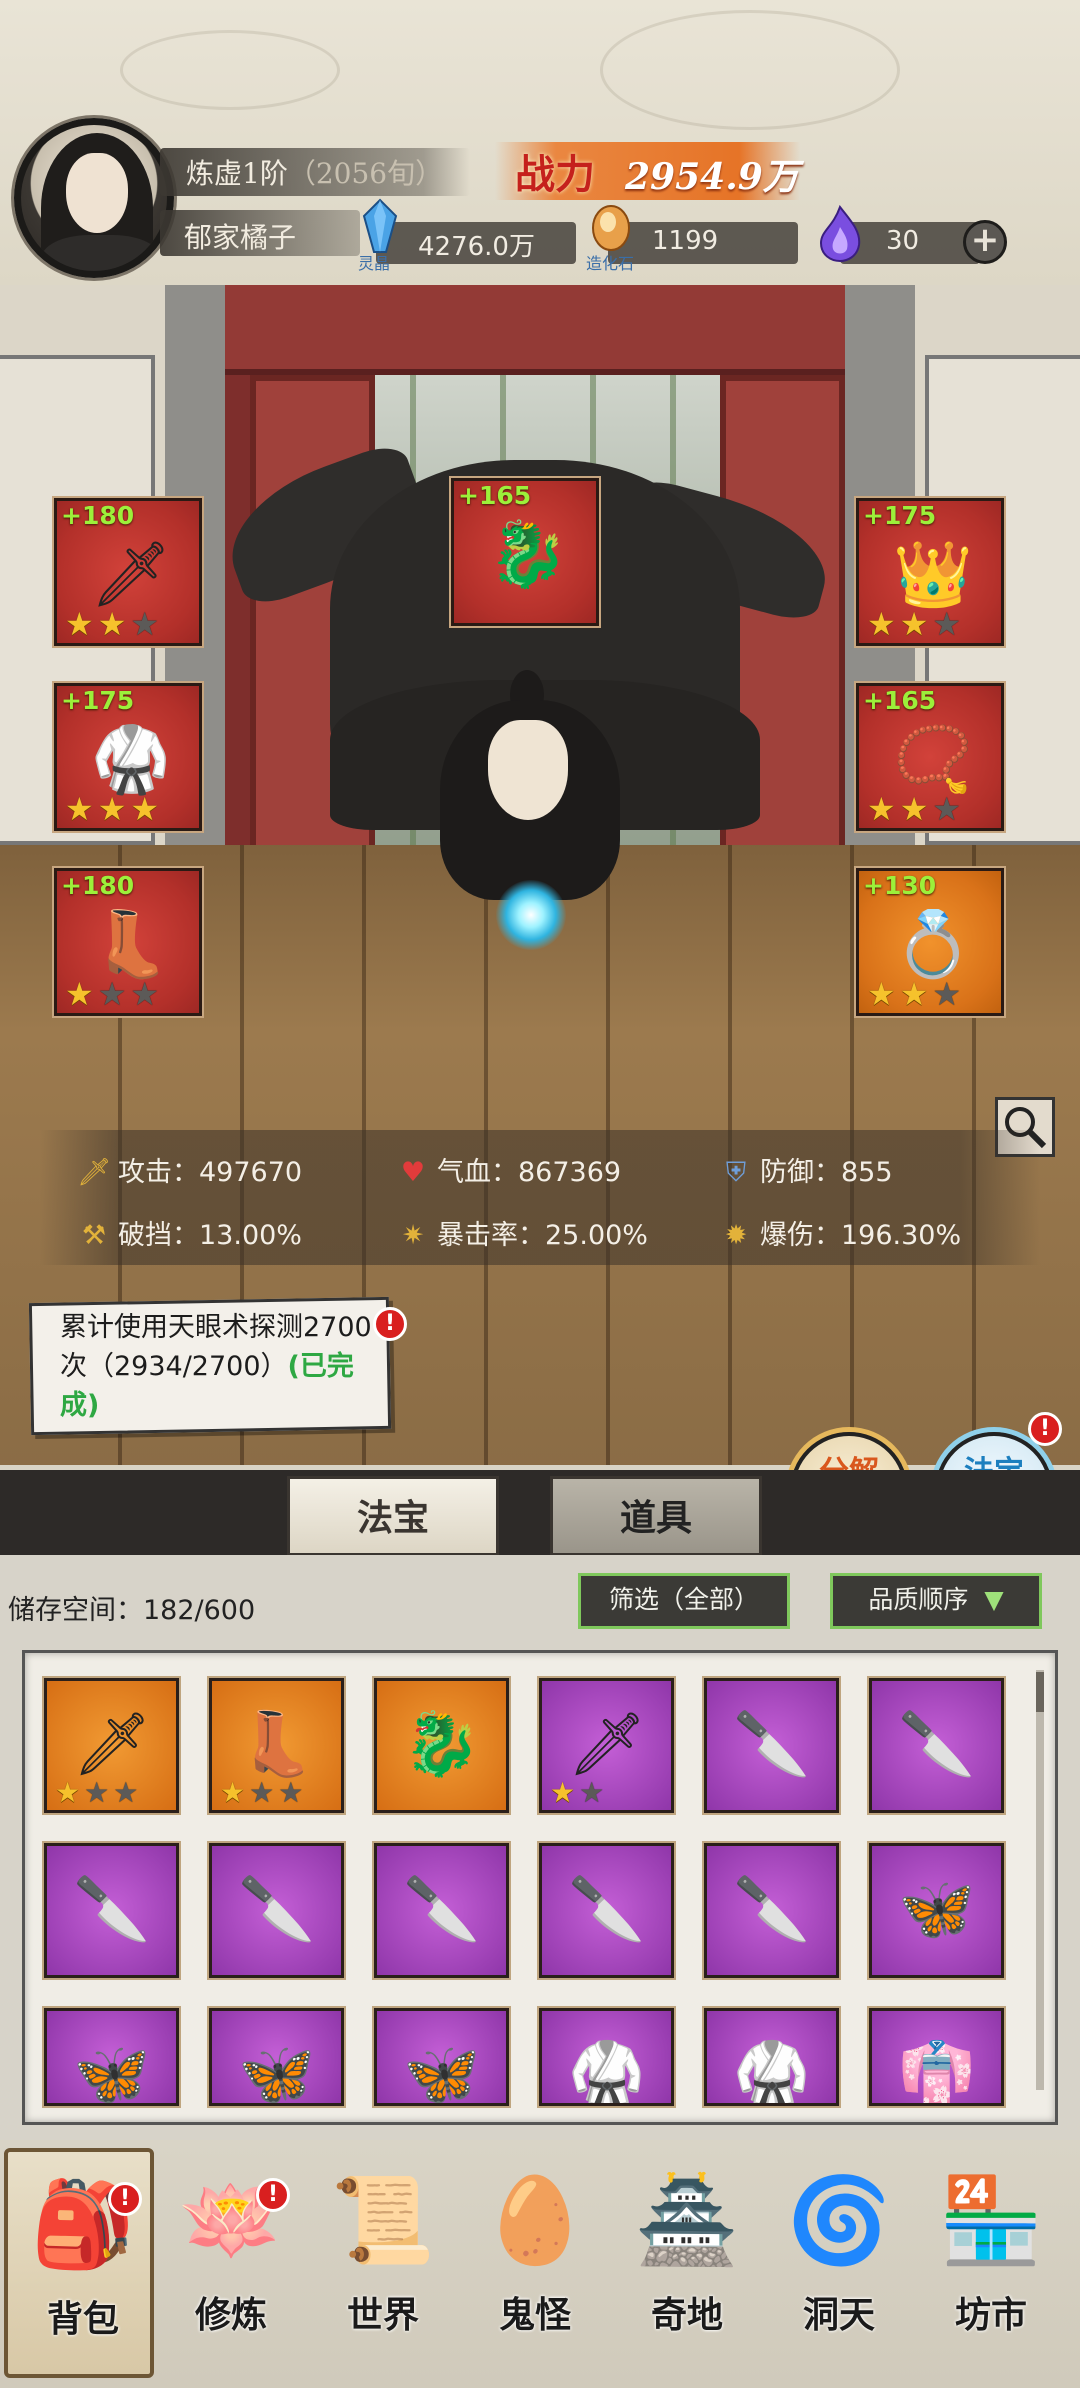  I want to click on add-resource-button: +, so click(985, 242).